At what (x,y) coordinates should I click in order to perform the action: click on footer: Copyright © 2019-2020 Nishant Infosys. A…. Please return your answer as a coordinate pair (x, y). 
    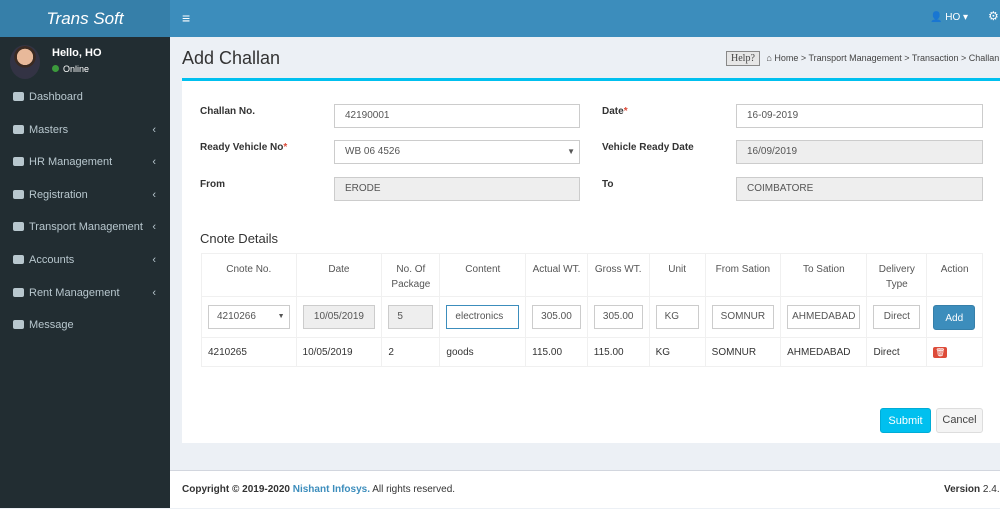
    Looking at the image, I should click on (585, 489).